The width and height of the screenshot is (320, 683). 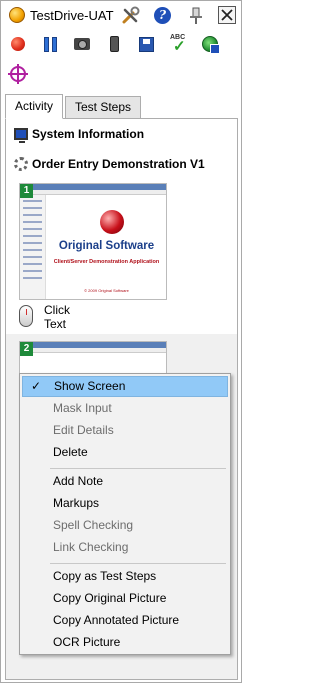 I want to click on menu-item-copy-annotated-picture: Copy Annotated Picture, so click(x=125, y=620).